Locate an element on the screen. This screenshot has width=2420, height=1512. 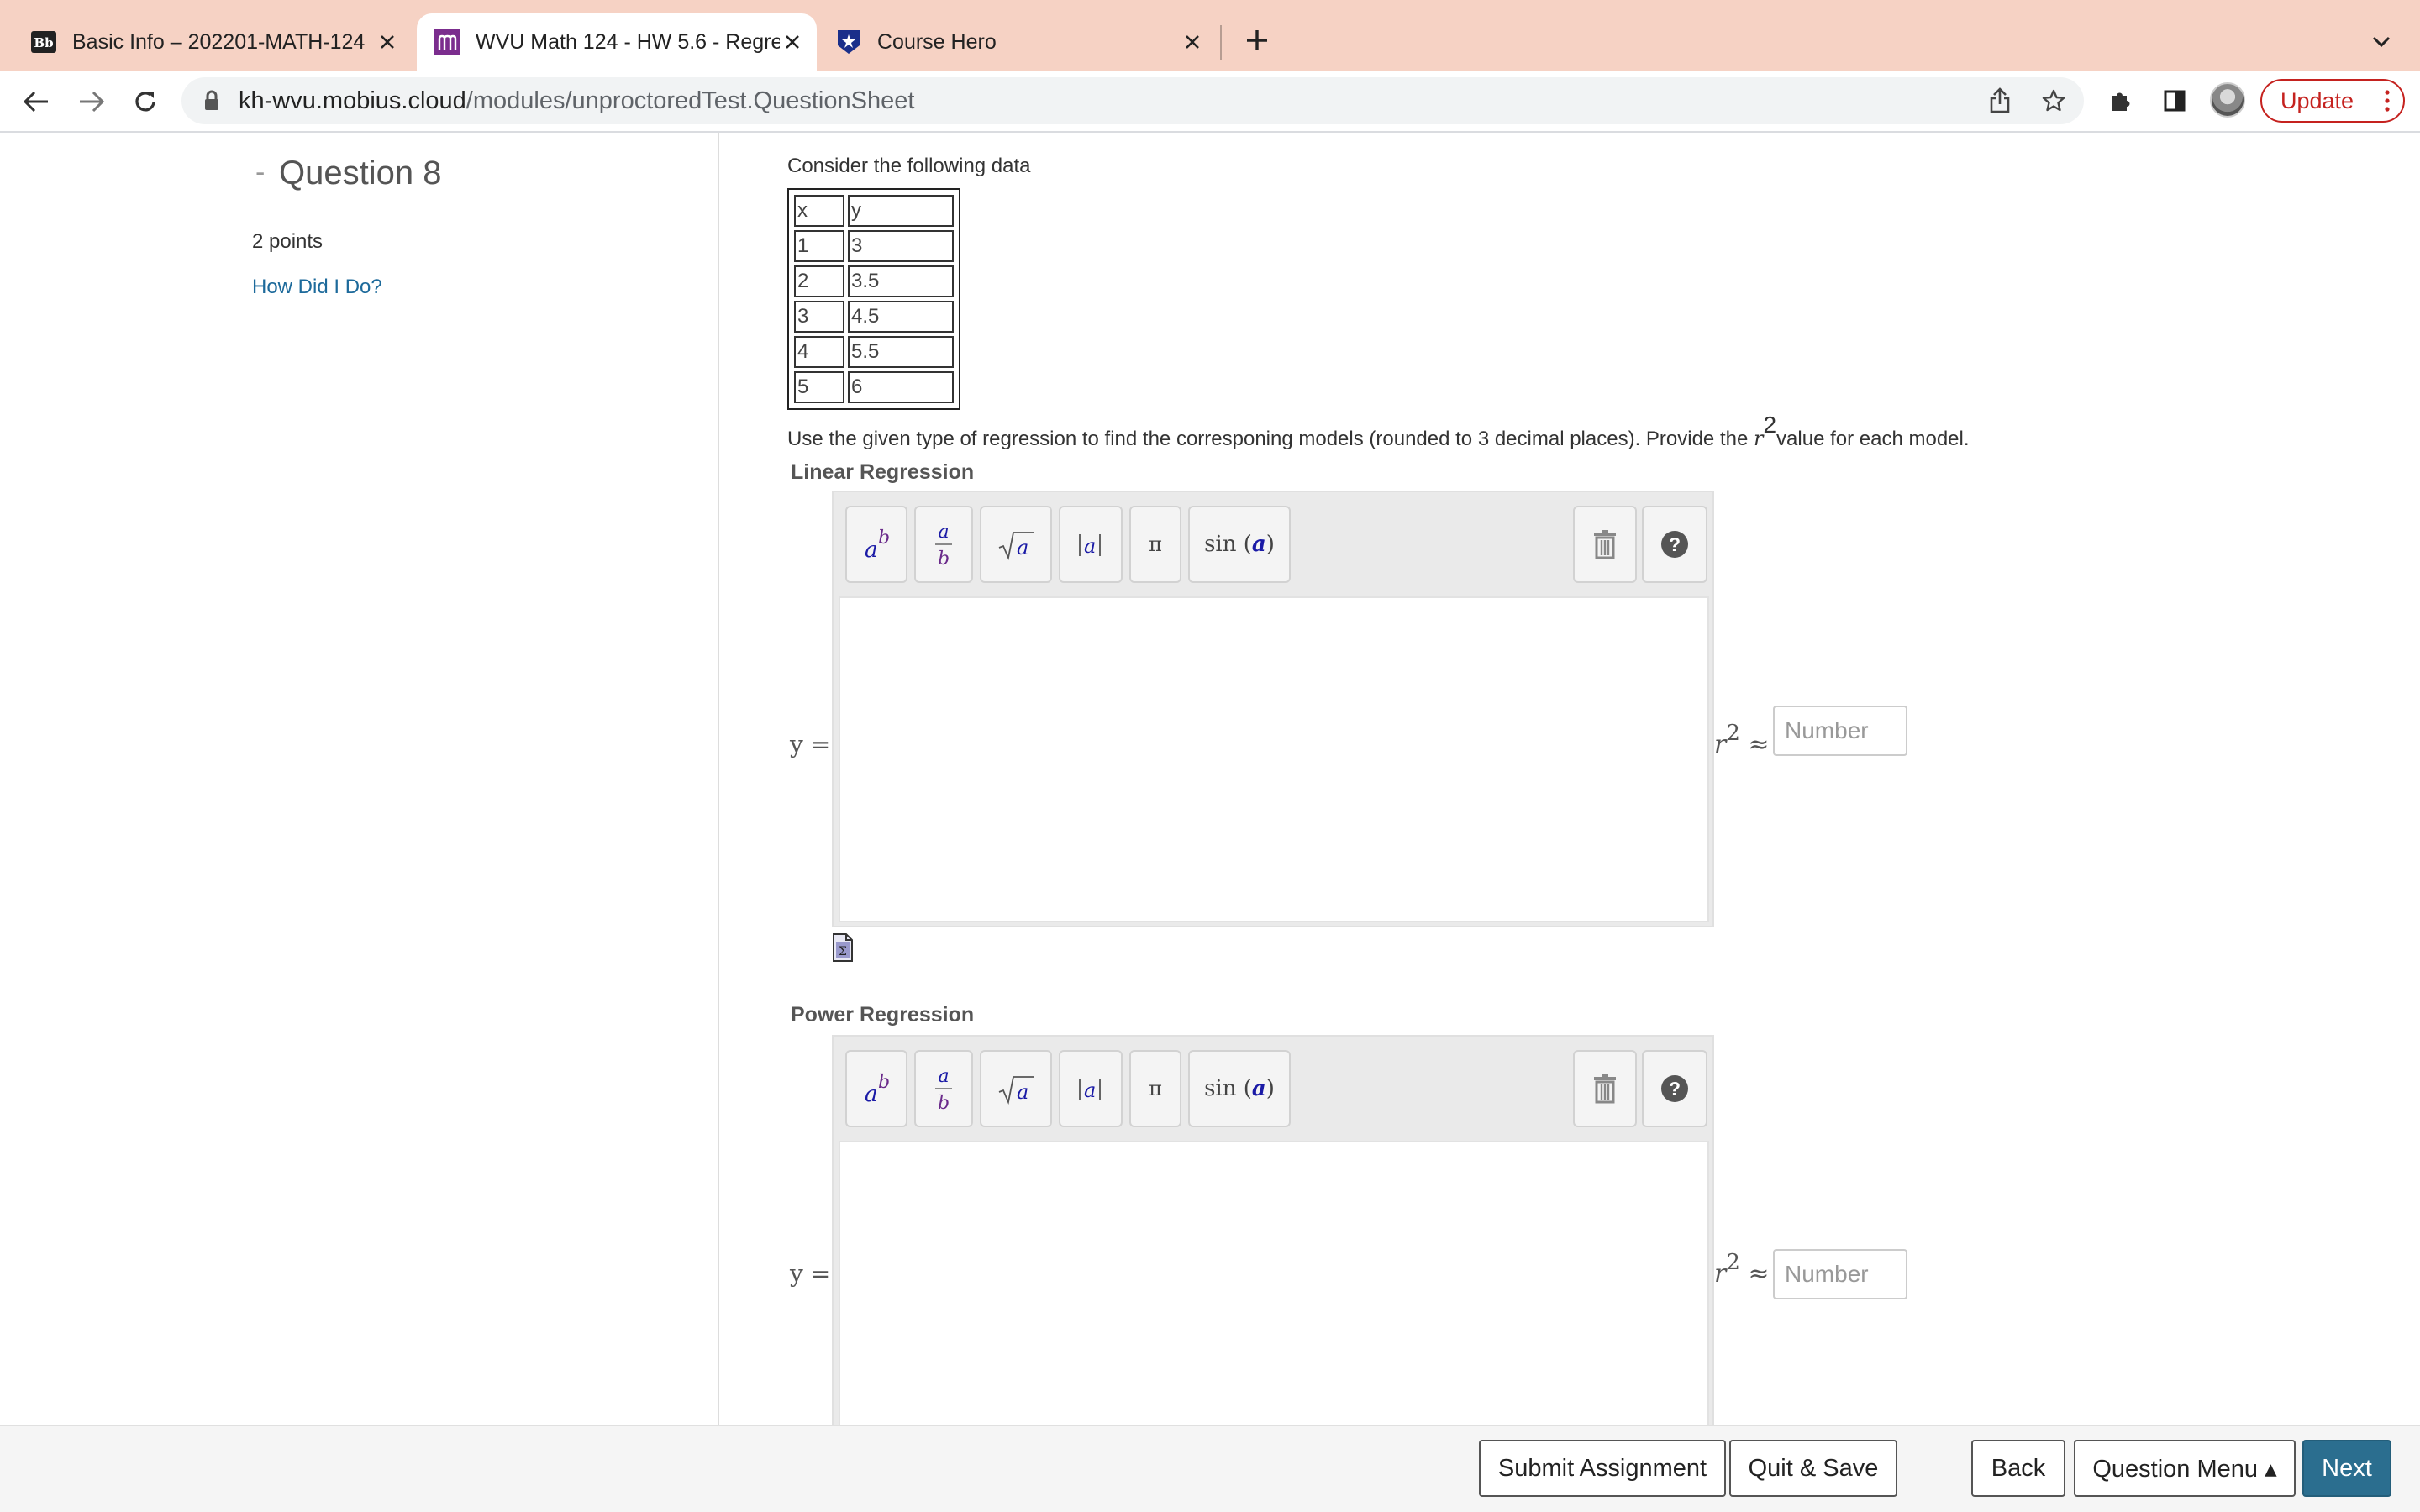
tab-blackboard: Bb Basic Info – 202201-MATH-124 is located at coordinates (215, 42).